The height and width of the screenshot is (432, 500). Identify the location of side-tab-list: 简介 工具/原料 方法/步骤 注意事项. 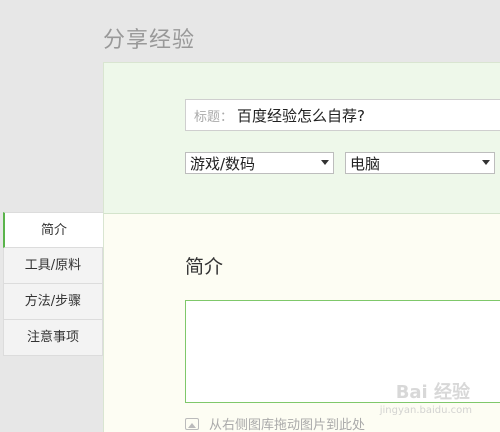
(53, 284).